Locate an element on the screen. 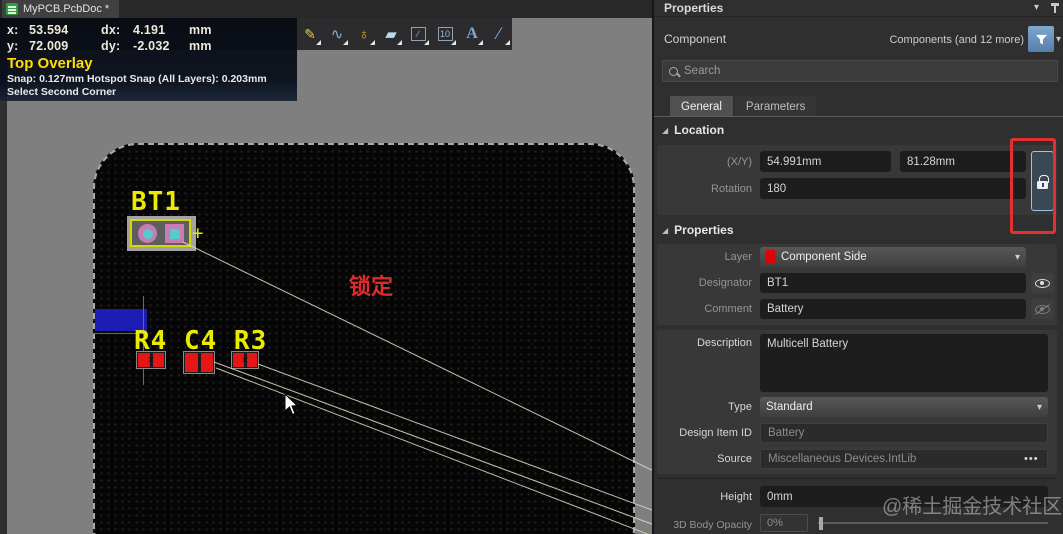 This screenshot has height=534, width=1063. designator-visibility-button is located at coordinates (1042, 283).